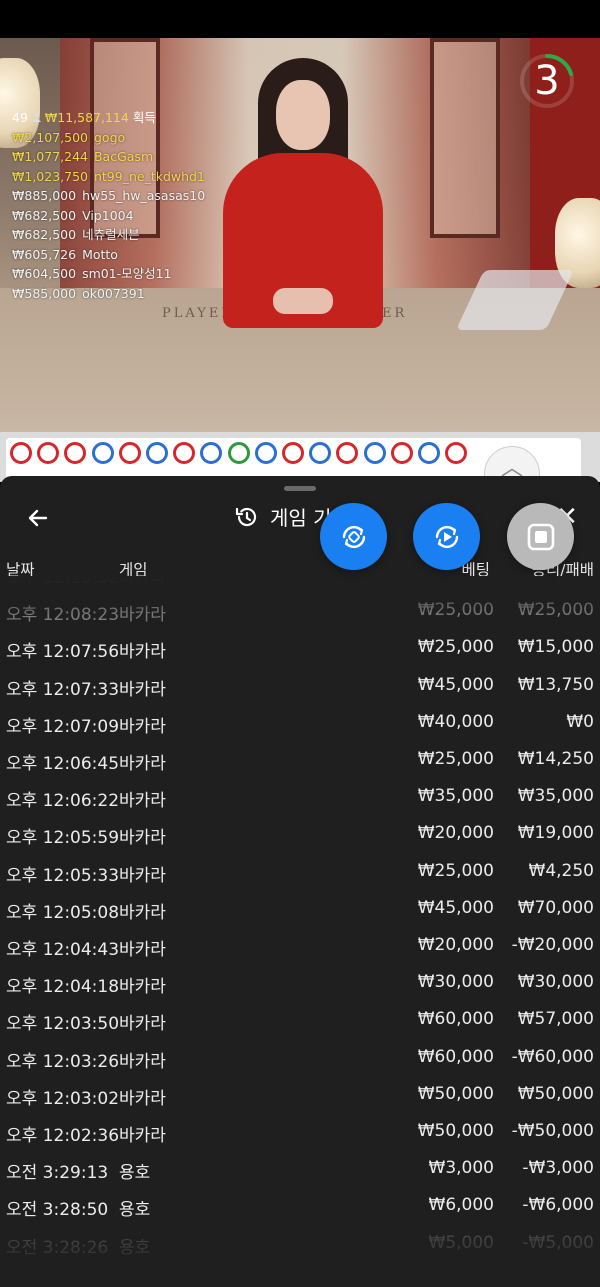  I want to click on winner-amount: ₩1,077,244, so click(50, 156).